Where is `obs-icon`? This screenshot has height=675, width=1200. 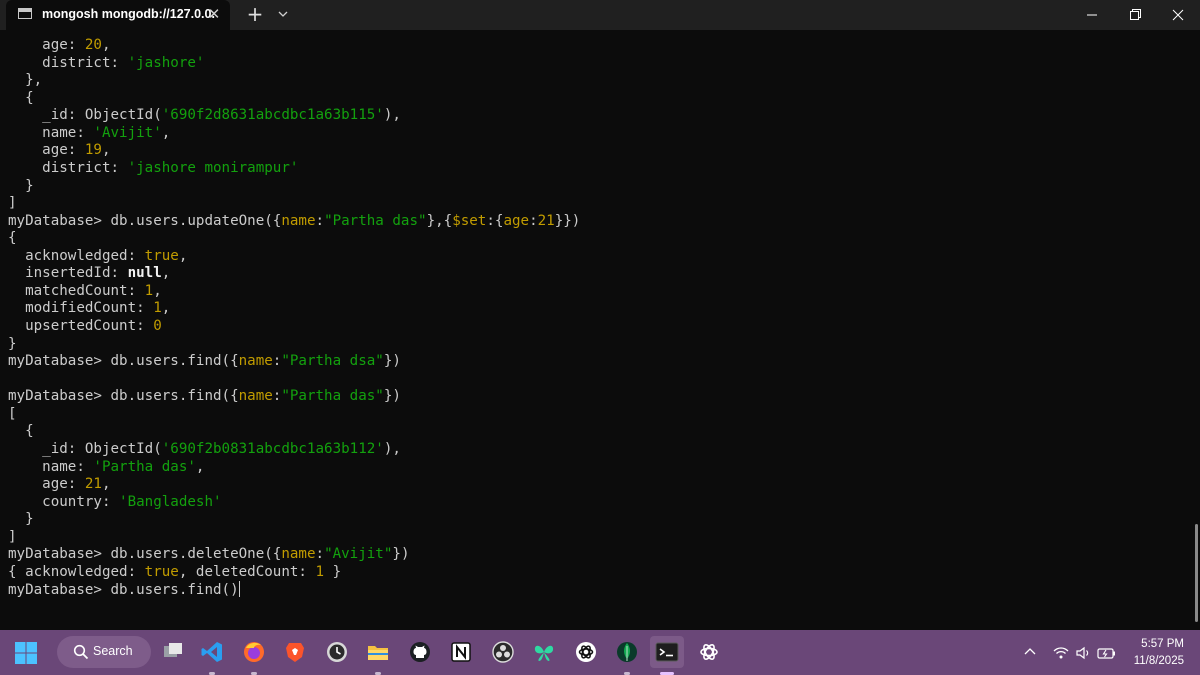
obs-icon is located at coordinates (503, 652).